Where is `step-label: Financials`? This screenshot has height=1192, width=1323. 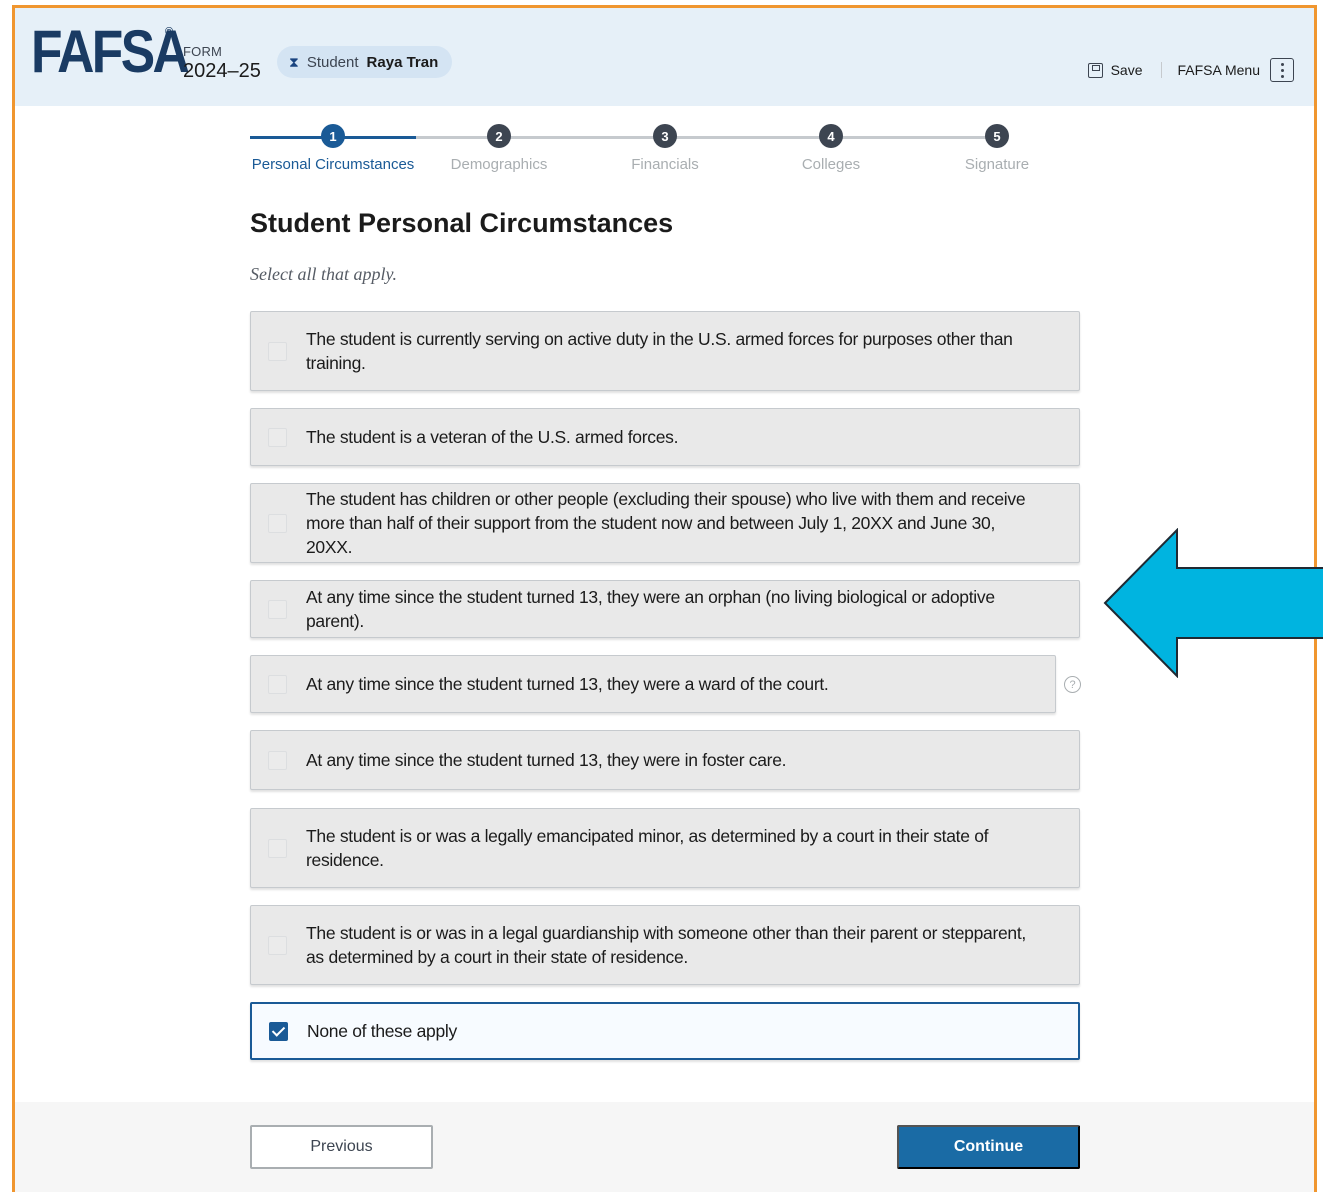 step-label: Financials is located at coordinates (665, 164).